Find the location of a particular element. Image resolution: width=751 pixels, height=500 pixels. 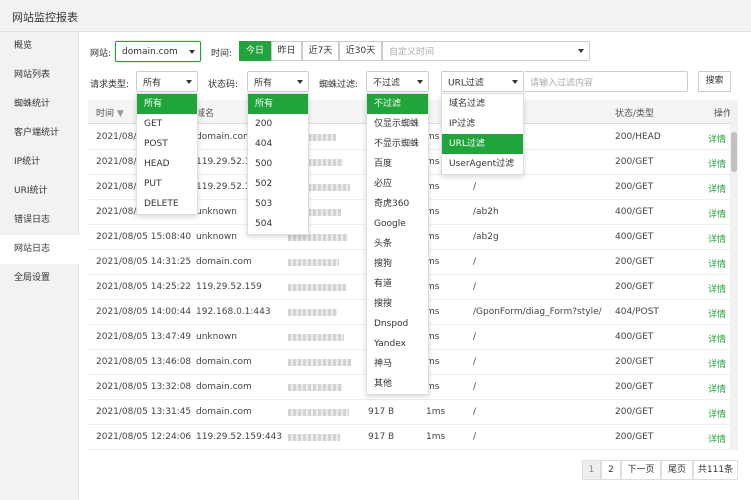

spider-option: Dnspod is located at coordinates (397, 324).